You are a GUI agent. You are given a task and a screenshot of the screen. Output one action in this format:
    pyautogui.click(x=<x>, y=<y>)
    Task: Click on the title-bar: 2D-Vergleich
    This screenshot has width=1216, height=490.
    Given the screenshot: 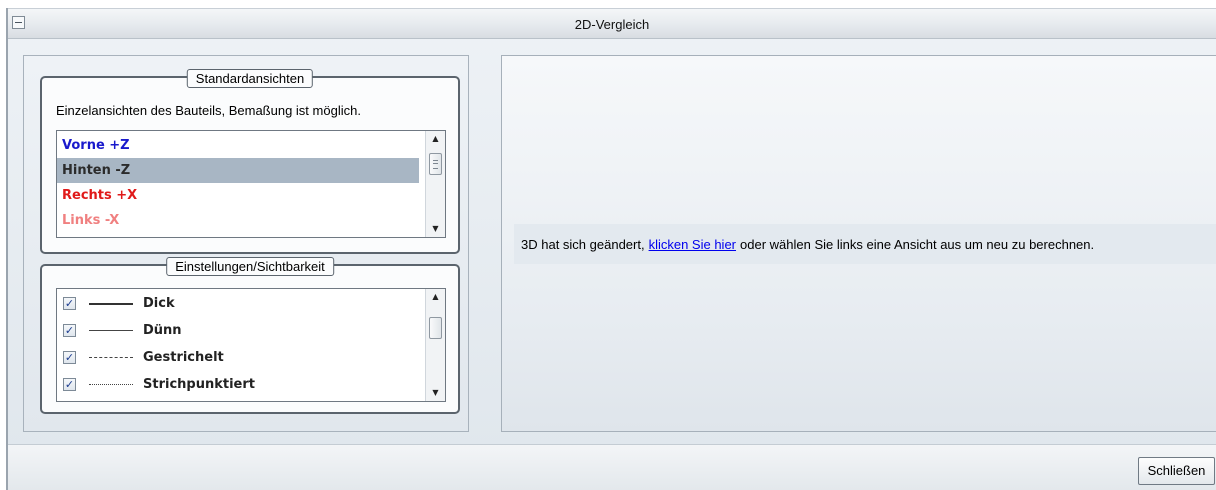 What is the action you would take?
    pyautogui.click(x=612, y=23)
    